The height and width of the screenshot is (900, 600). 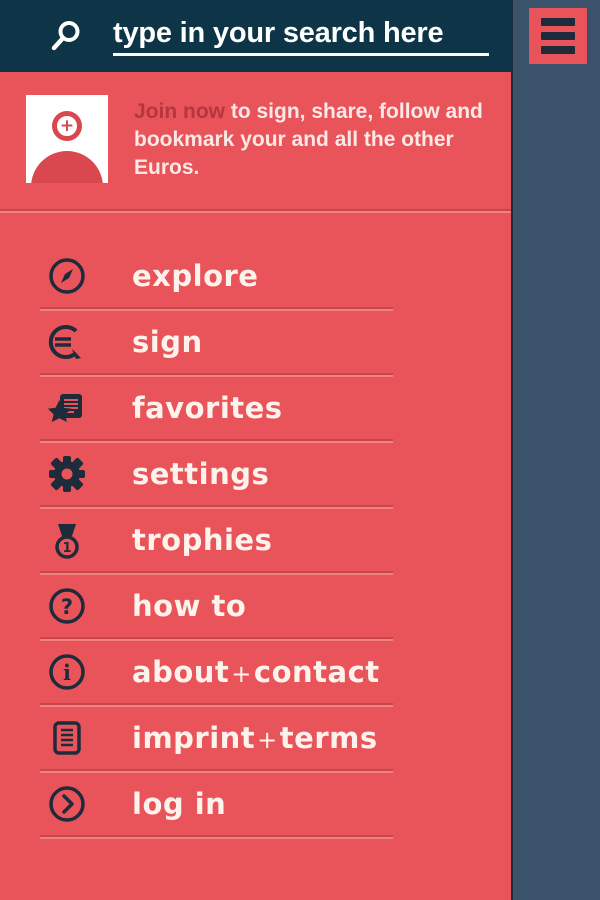 I want to click on menu-item-sign: sign, so click(x=255, y=342).